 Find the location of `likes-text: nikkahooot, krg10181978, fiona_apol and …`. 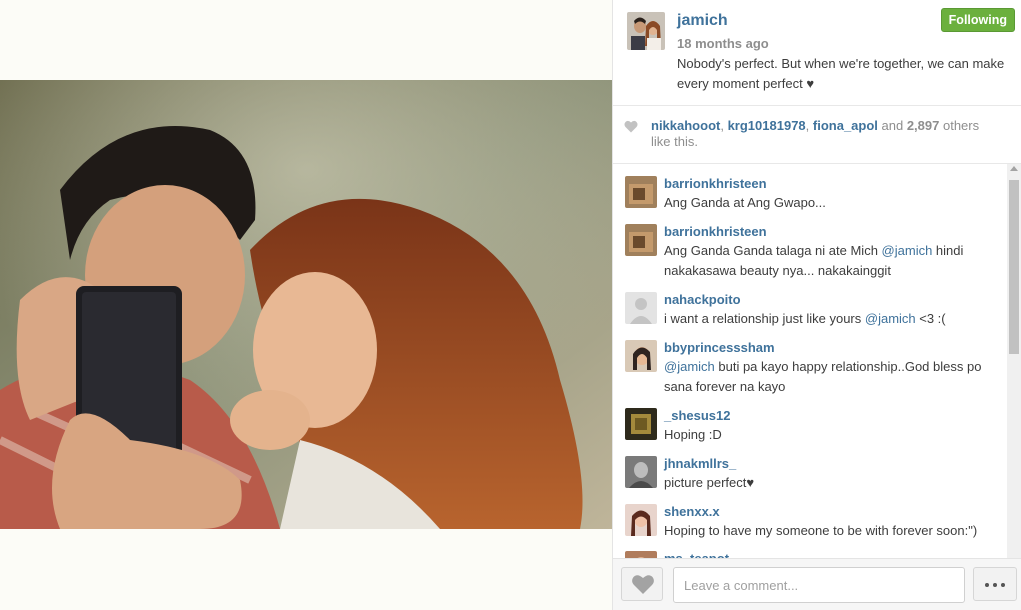

likes-text: nikkahooot, krg10181978, fiona_apol and … is located at coordinates (826, 134).